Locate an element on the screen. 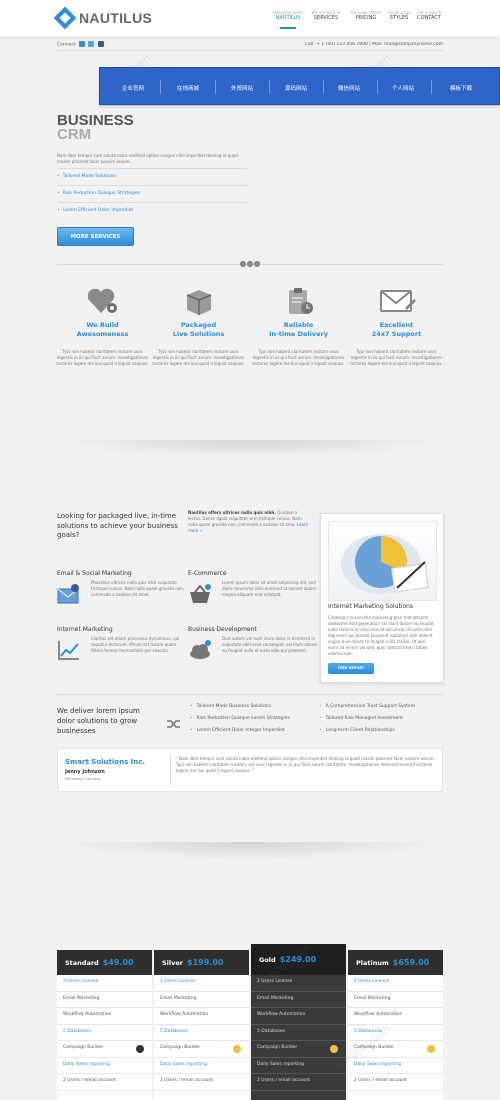  plan-price: $659.00 is located at coordinates (411, 962).